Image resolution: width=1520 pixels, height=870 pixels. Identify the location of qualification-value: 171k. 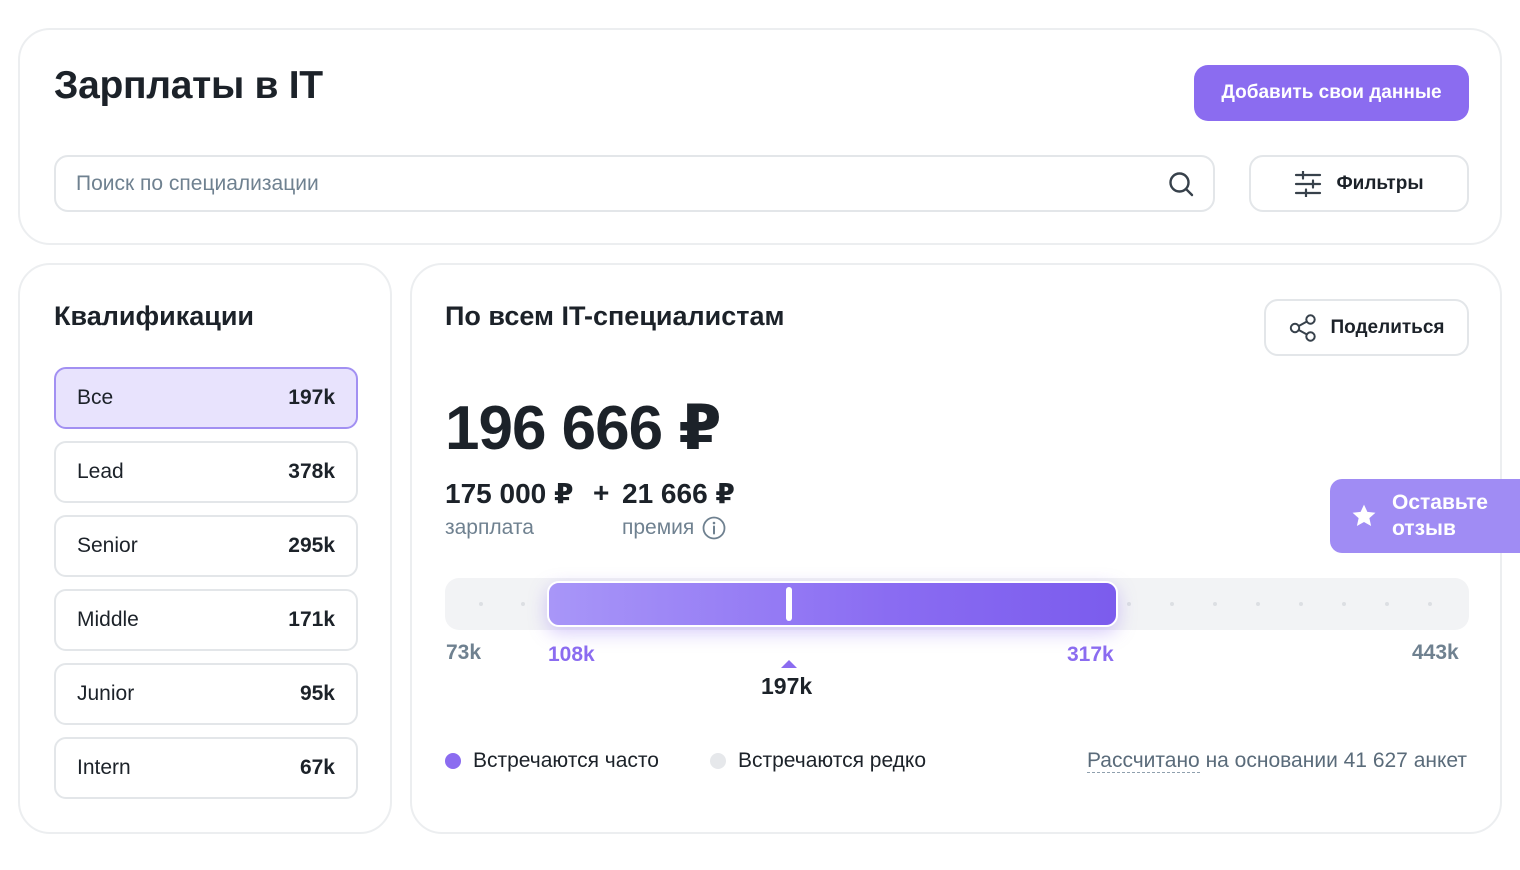
(311, 619).